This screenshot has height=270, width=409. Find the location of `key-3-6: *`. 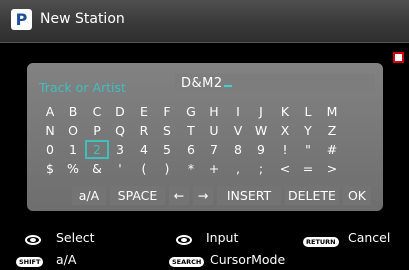

key-3-6: * is located at coordinates (191, 168).